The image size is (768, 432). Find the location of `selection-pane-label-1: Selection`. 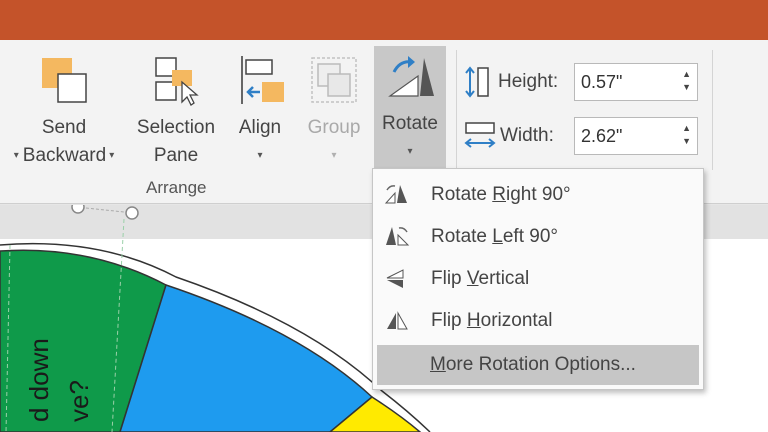

selection-pane-label-1: Selection is located at coordinates (176, 127).